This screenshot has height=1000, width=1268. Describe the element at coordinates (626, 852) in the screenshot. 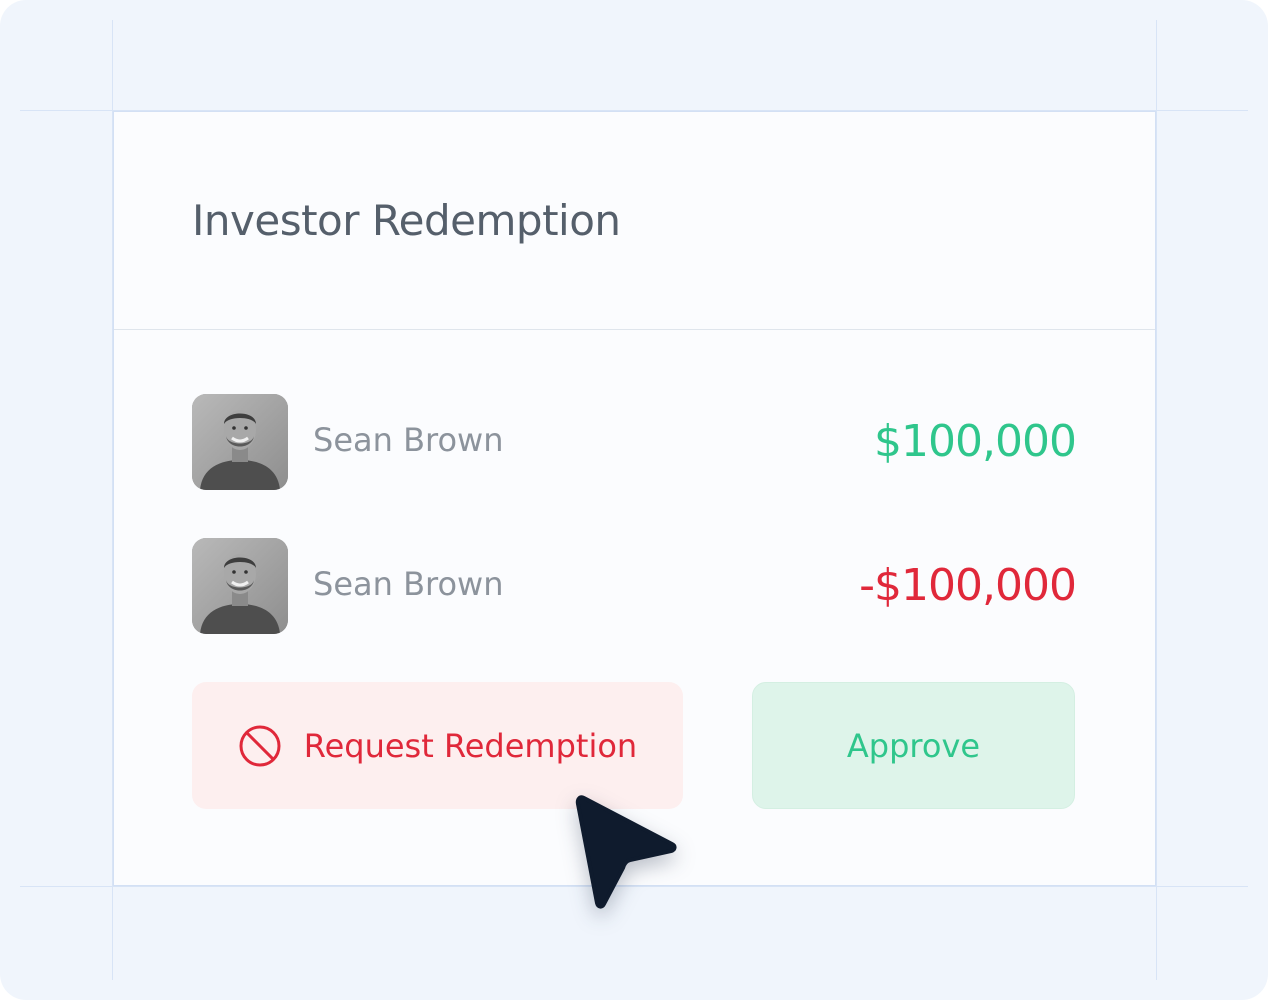

I see `mouse-pointer-icon` at that location.